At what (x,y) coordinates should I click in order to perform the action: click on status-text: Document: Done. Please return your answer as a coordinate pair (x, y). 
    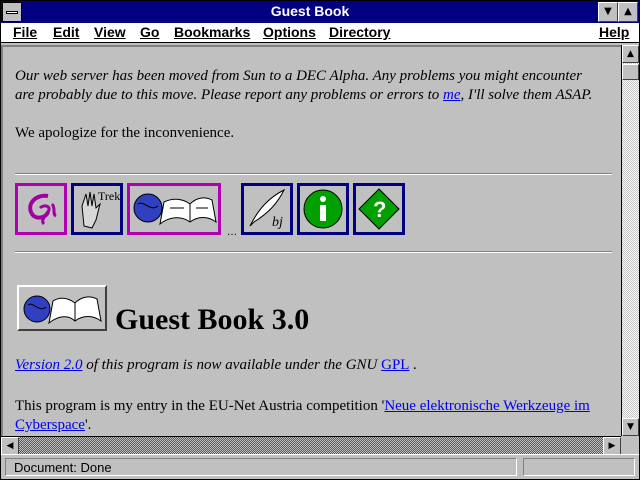
    Looking at the image, I should click on (261, 467).